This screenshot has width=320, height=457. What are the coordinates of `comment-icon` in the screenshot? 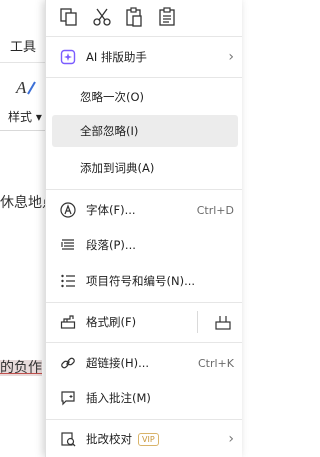 It's located at (68, 398).